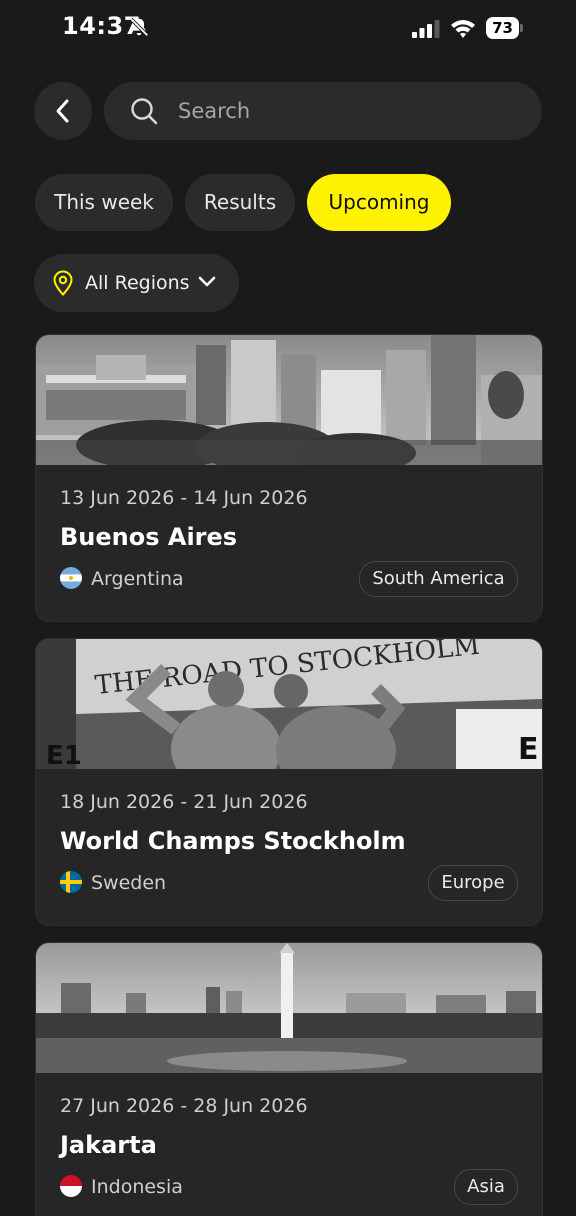 The height and width of the screenshot is (1216, 576). Describe the element at coordinates (144, 111) in the screenshot. I see `search-icon` at that location.